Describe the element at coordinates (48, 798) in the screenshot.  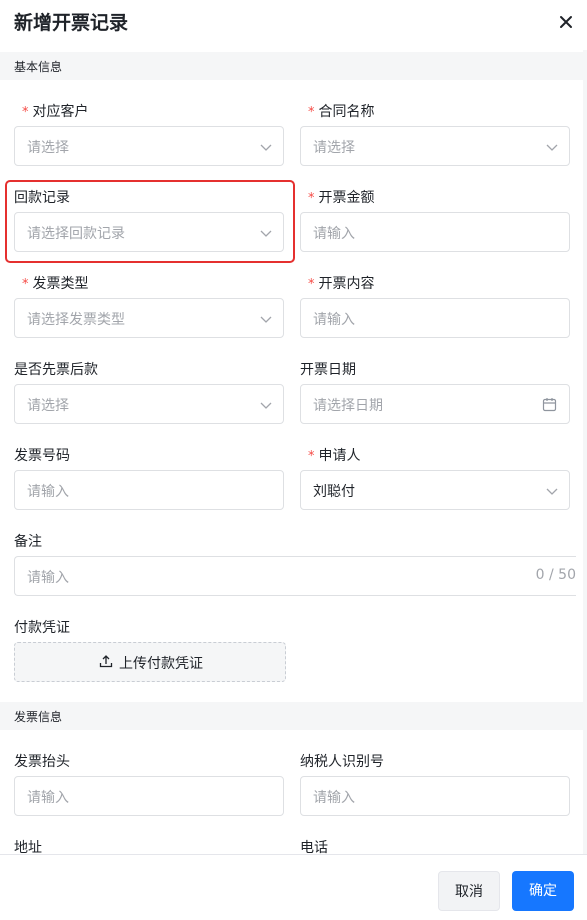
I see `invoice-header-placeholder: 请输入` at that location.